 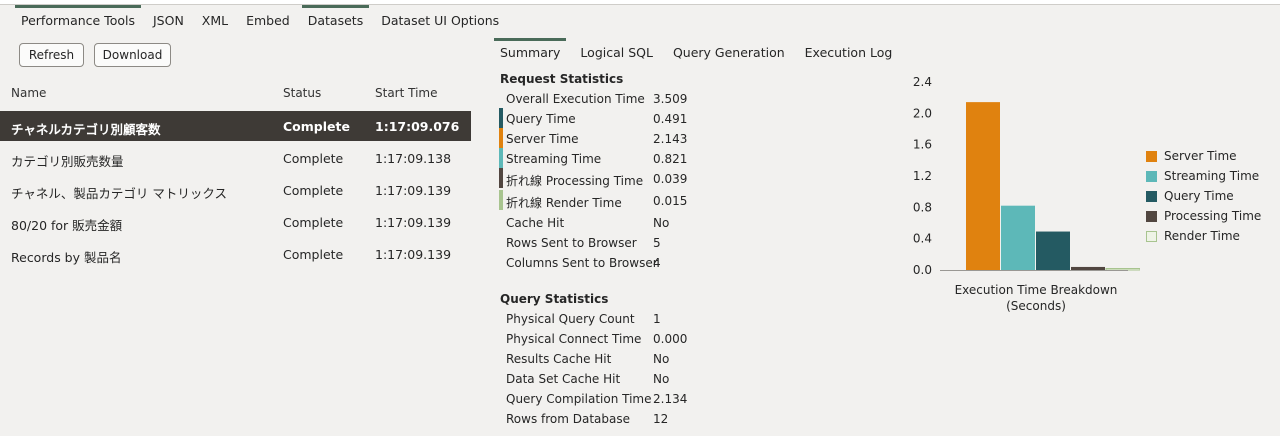 I want to click on y-tick-label: 2.0, so click(x=922, y=113).